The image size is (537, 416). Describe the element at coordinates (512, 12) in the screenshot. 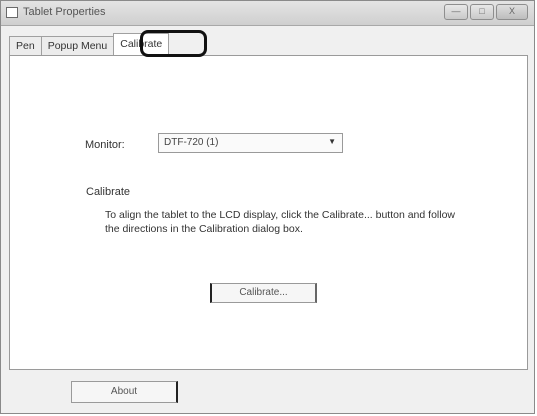

I see `close-button: X` at that location.